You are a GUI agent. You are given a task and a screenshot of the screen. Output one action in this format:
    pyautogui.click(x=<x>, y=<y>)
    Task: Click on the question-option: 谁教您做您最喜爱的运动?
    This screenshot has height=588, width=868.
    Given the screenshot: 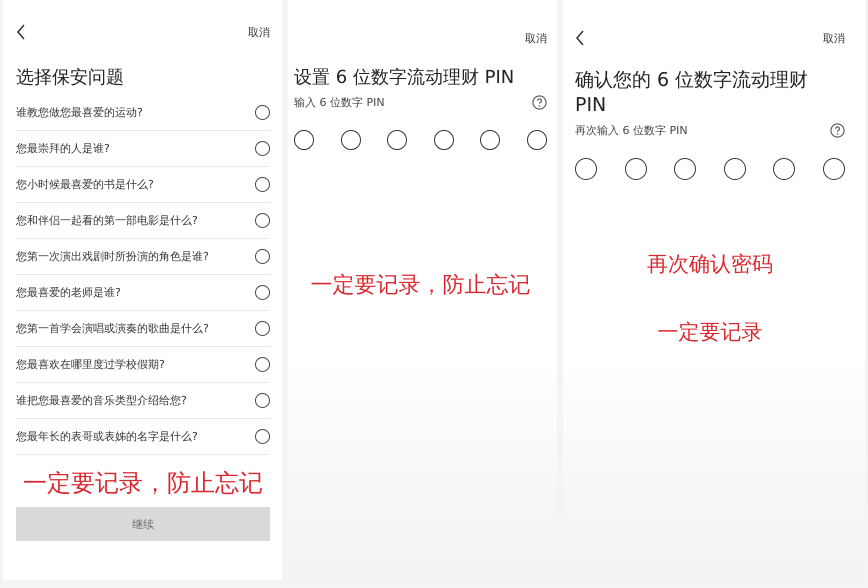 What is the action you would take?
    pyautogui.click(x=143, y=113)
    